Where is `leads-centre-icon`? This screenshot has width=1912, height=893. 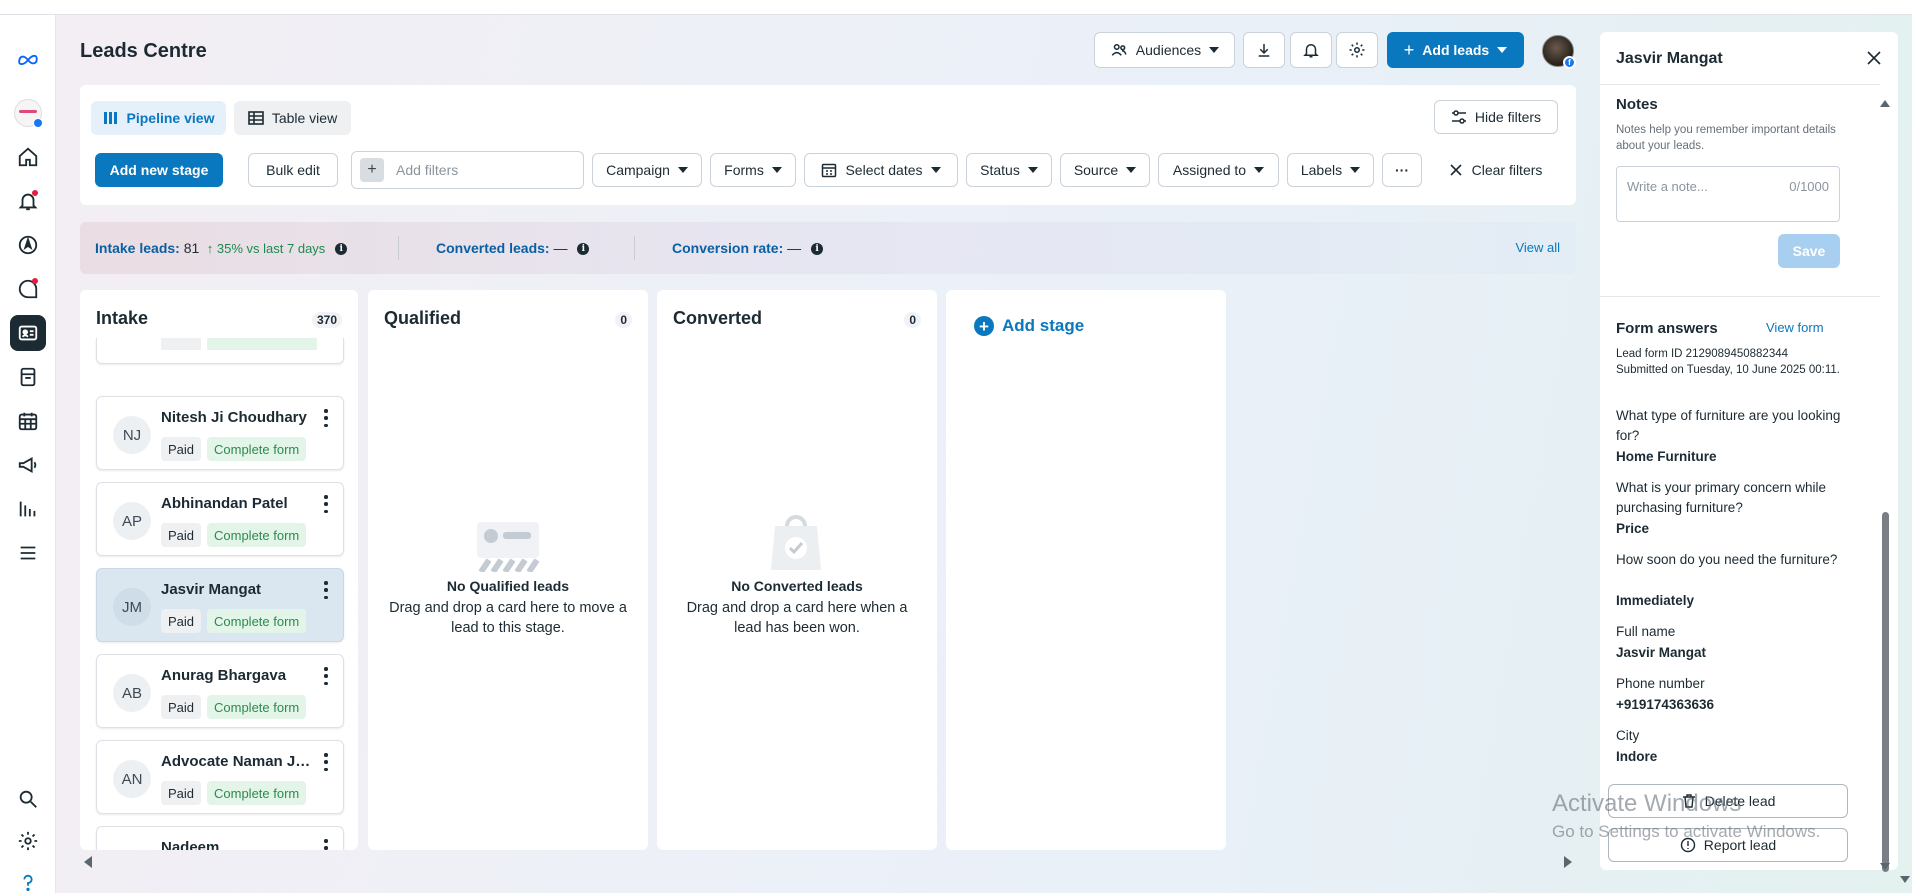
leads-centre-icon is located at coordinates (28, 333).